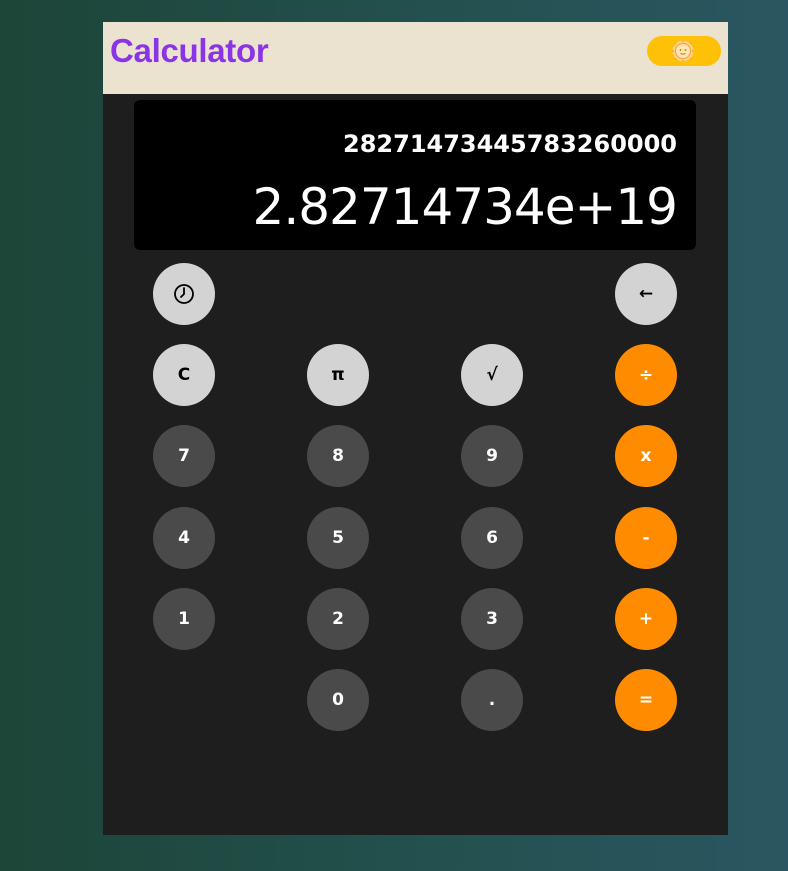 The width and height of the screenshot is (788, 871). I want to click on sqrt-button: √, so click(492, 375).